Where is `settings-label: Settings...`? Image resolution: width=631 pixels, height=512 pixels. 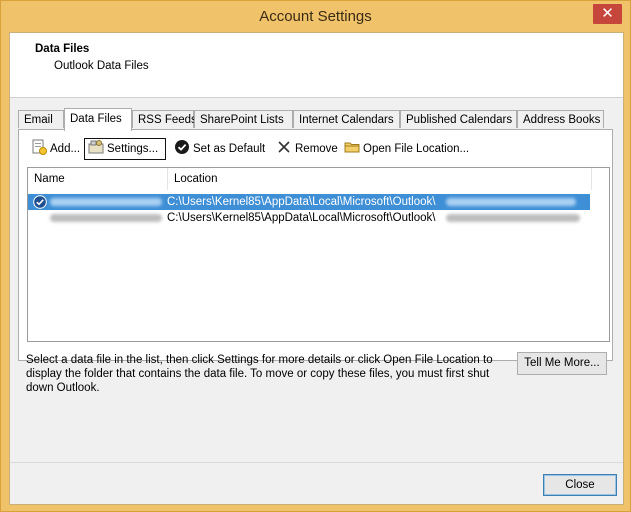 settings-label: Settings... is located at coordinates (133, 149).